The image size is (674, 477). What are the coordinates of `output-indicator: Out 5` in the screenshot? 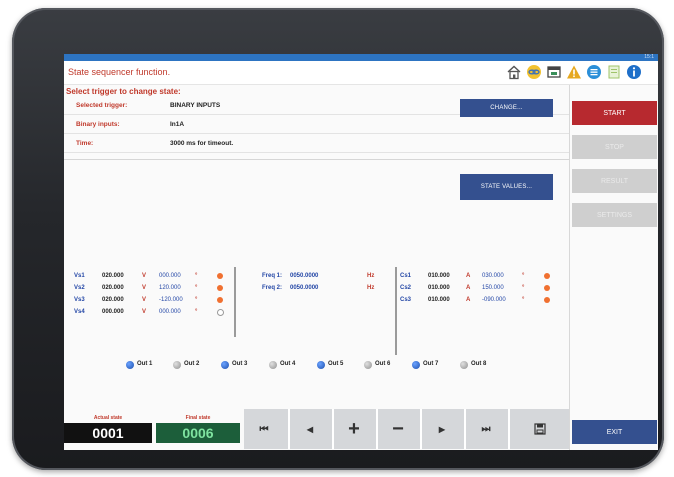 It's located at (340, 365).